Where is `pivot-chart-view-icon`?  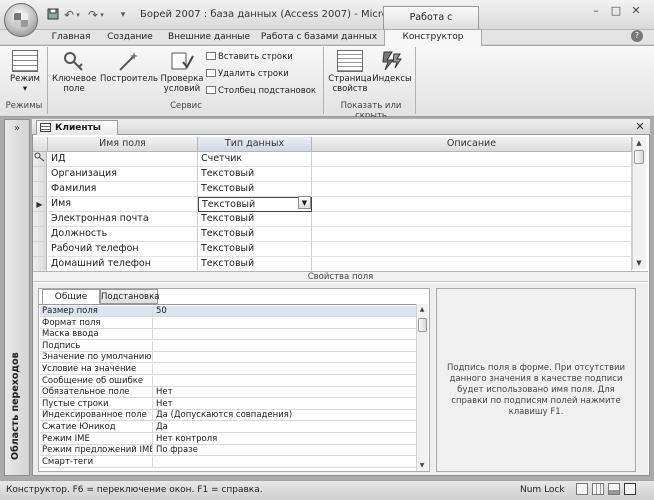 pivot-chart-view-icon is located at coordinates (614, 489).